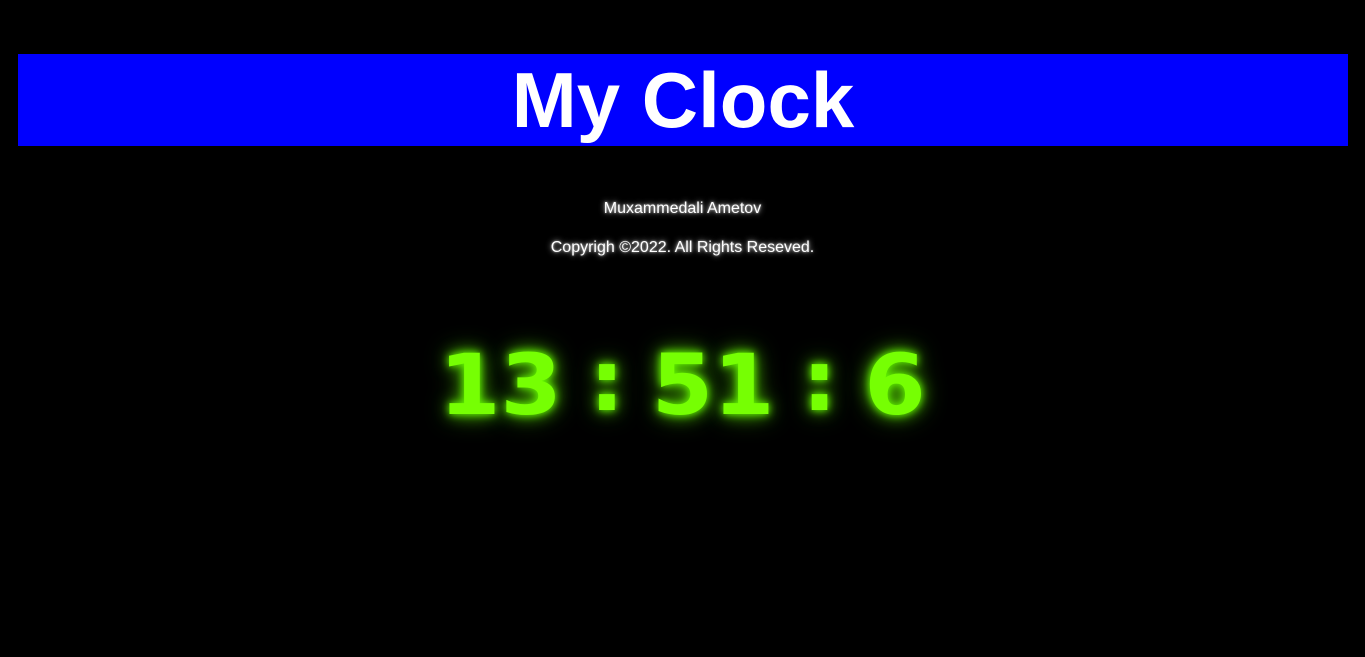 The height and width of the screenshot is (657, 1365). Describe the element at coordinates (713, 385) in the screenshot. I see `clock-minutes: 51` at that location.